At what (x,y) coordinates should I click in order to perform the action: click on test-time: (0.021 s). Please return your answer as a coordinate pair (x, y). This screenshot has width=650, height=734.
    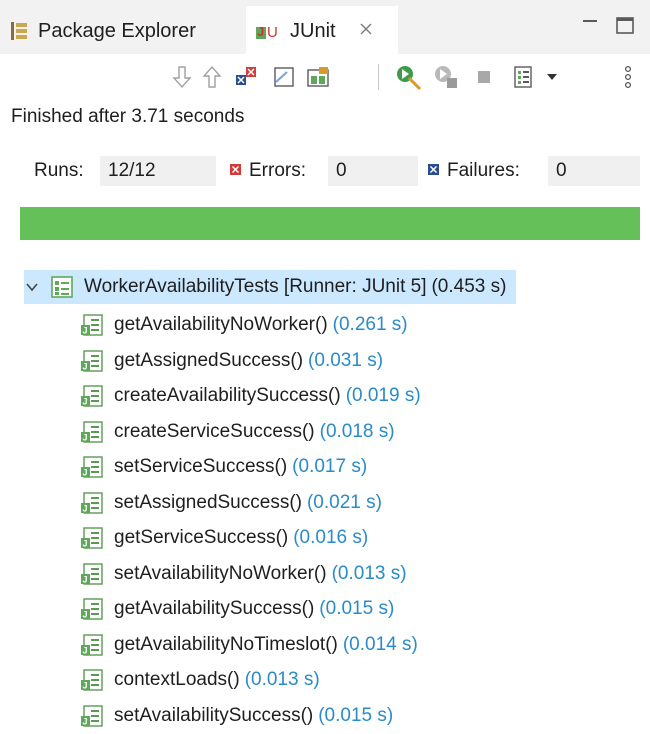
    Looking at the image, I should click on (344, 502).